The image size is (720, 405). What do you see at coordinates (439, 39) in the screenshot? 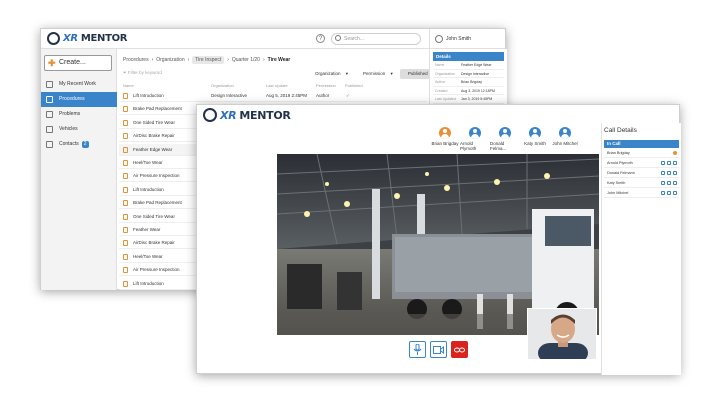
I see `user-avatar-icon` at bounding box center [439, 39].